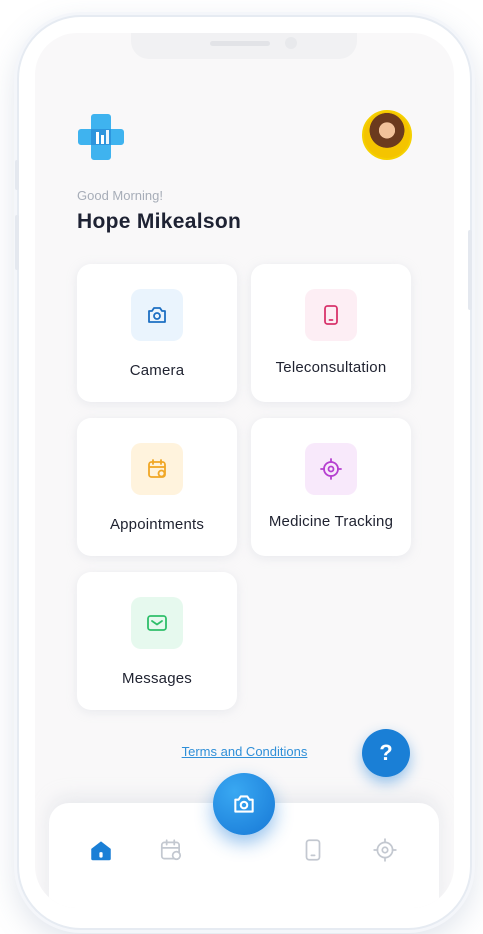  I want to click on teleconsultation-tile, so click(331, 315).